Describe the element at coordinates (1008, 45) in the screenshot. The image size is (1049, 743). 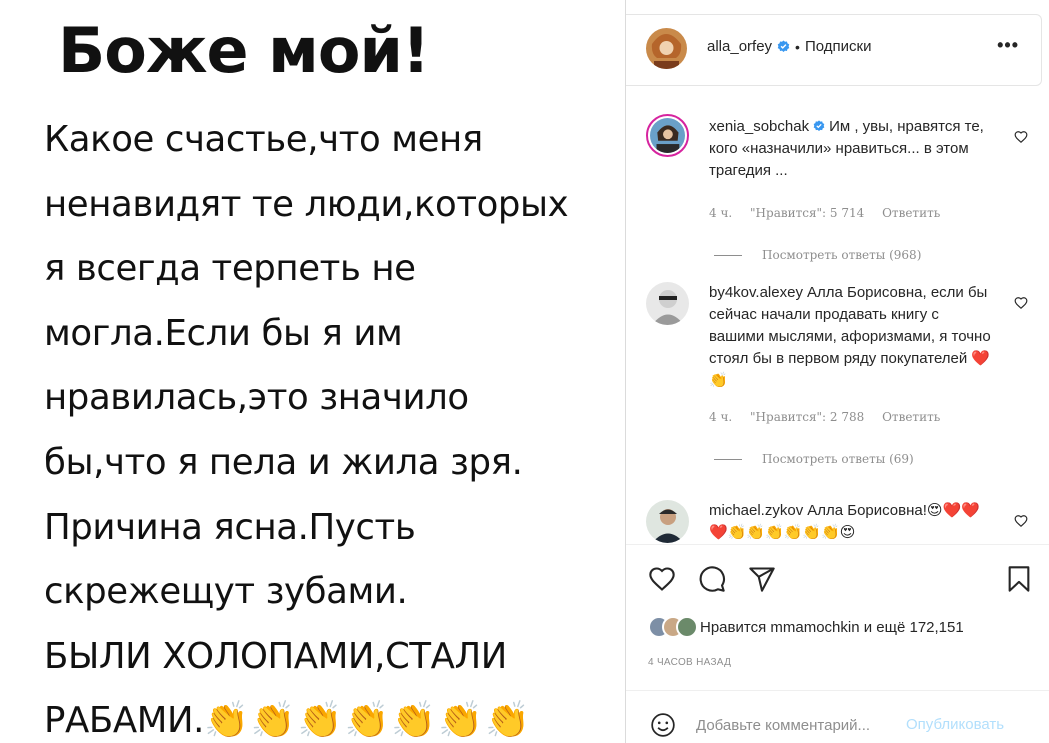
I see `more-options-icon: •••` at that location.